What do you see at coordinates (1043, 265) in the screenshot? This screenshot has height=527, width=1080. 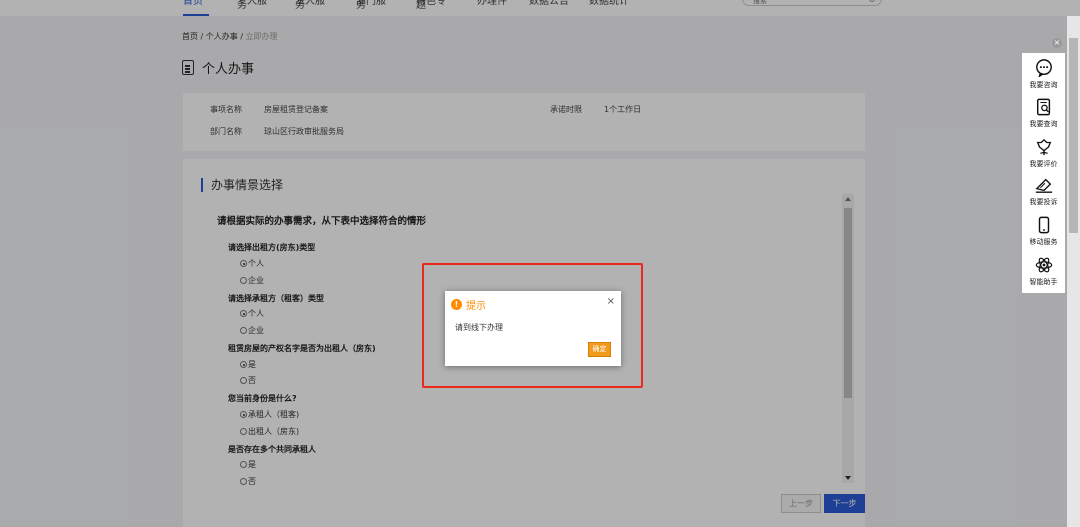 I see `atom-icon` at bounding box center [1043, 265].